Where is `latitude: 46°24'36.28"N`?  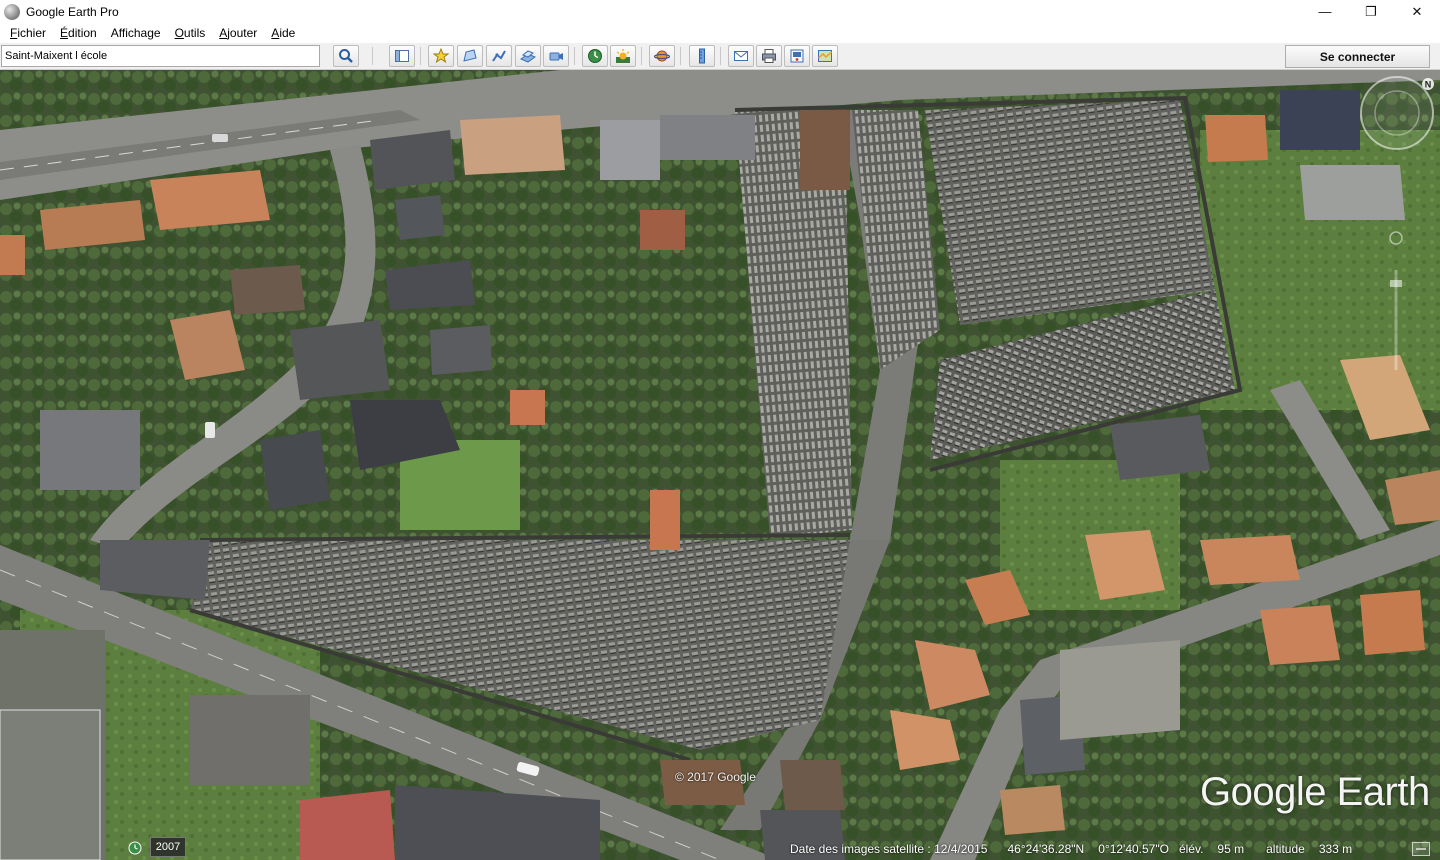 latitude: 46°24'36.28"N is located at coordinates (1046, 849).